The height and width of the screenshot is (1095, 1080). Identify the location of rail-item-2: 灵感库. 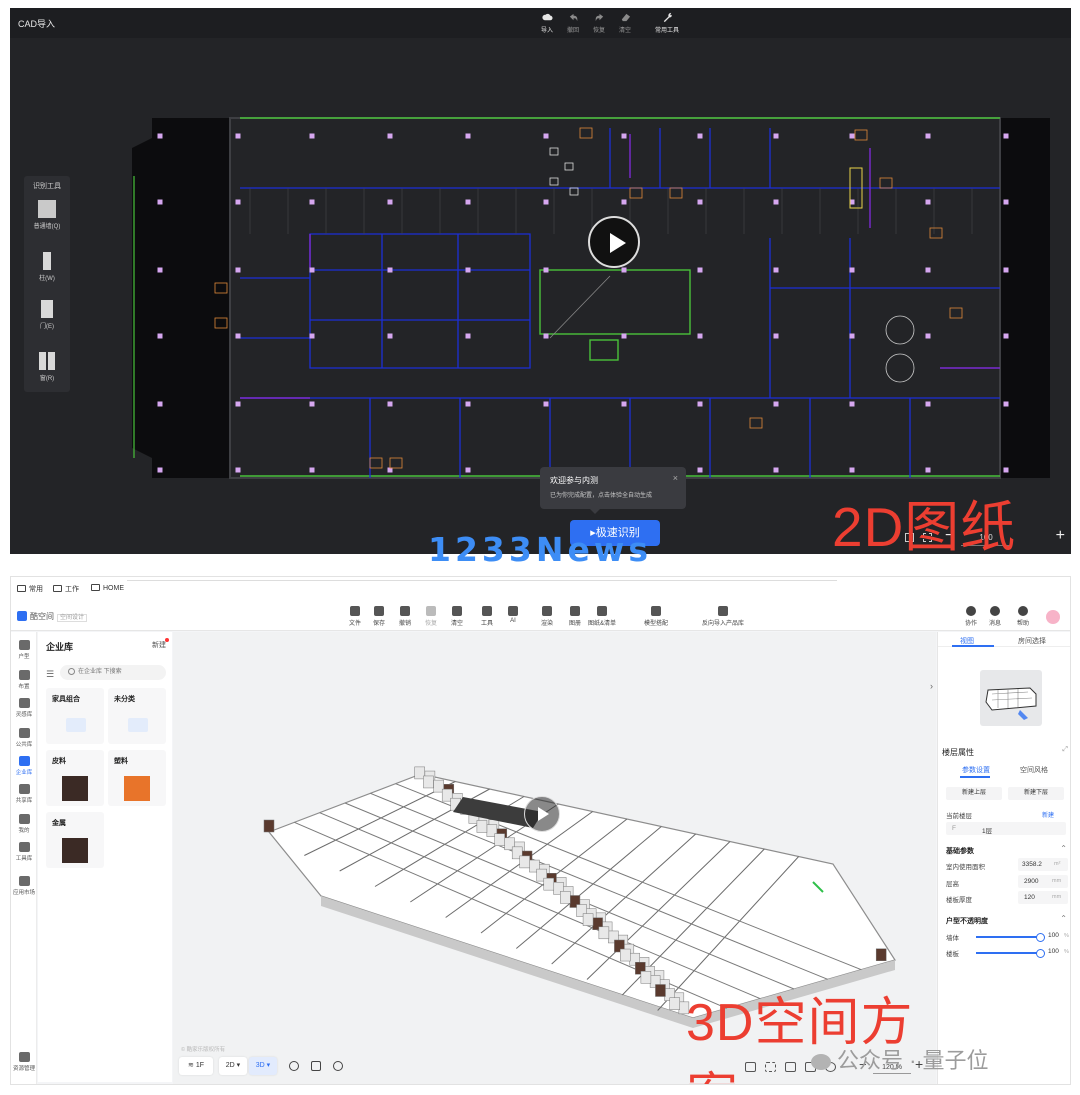
(24, 708).